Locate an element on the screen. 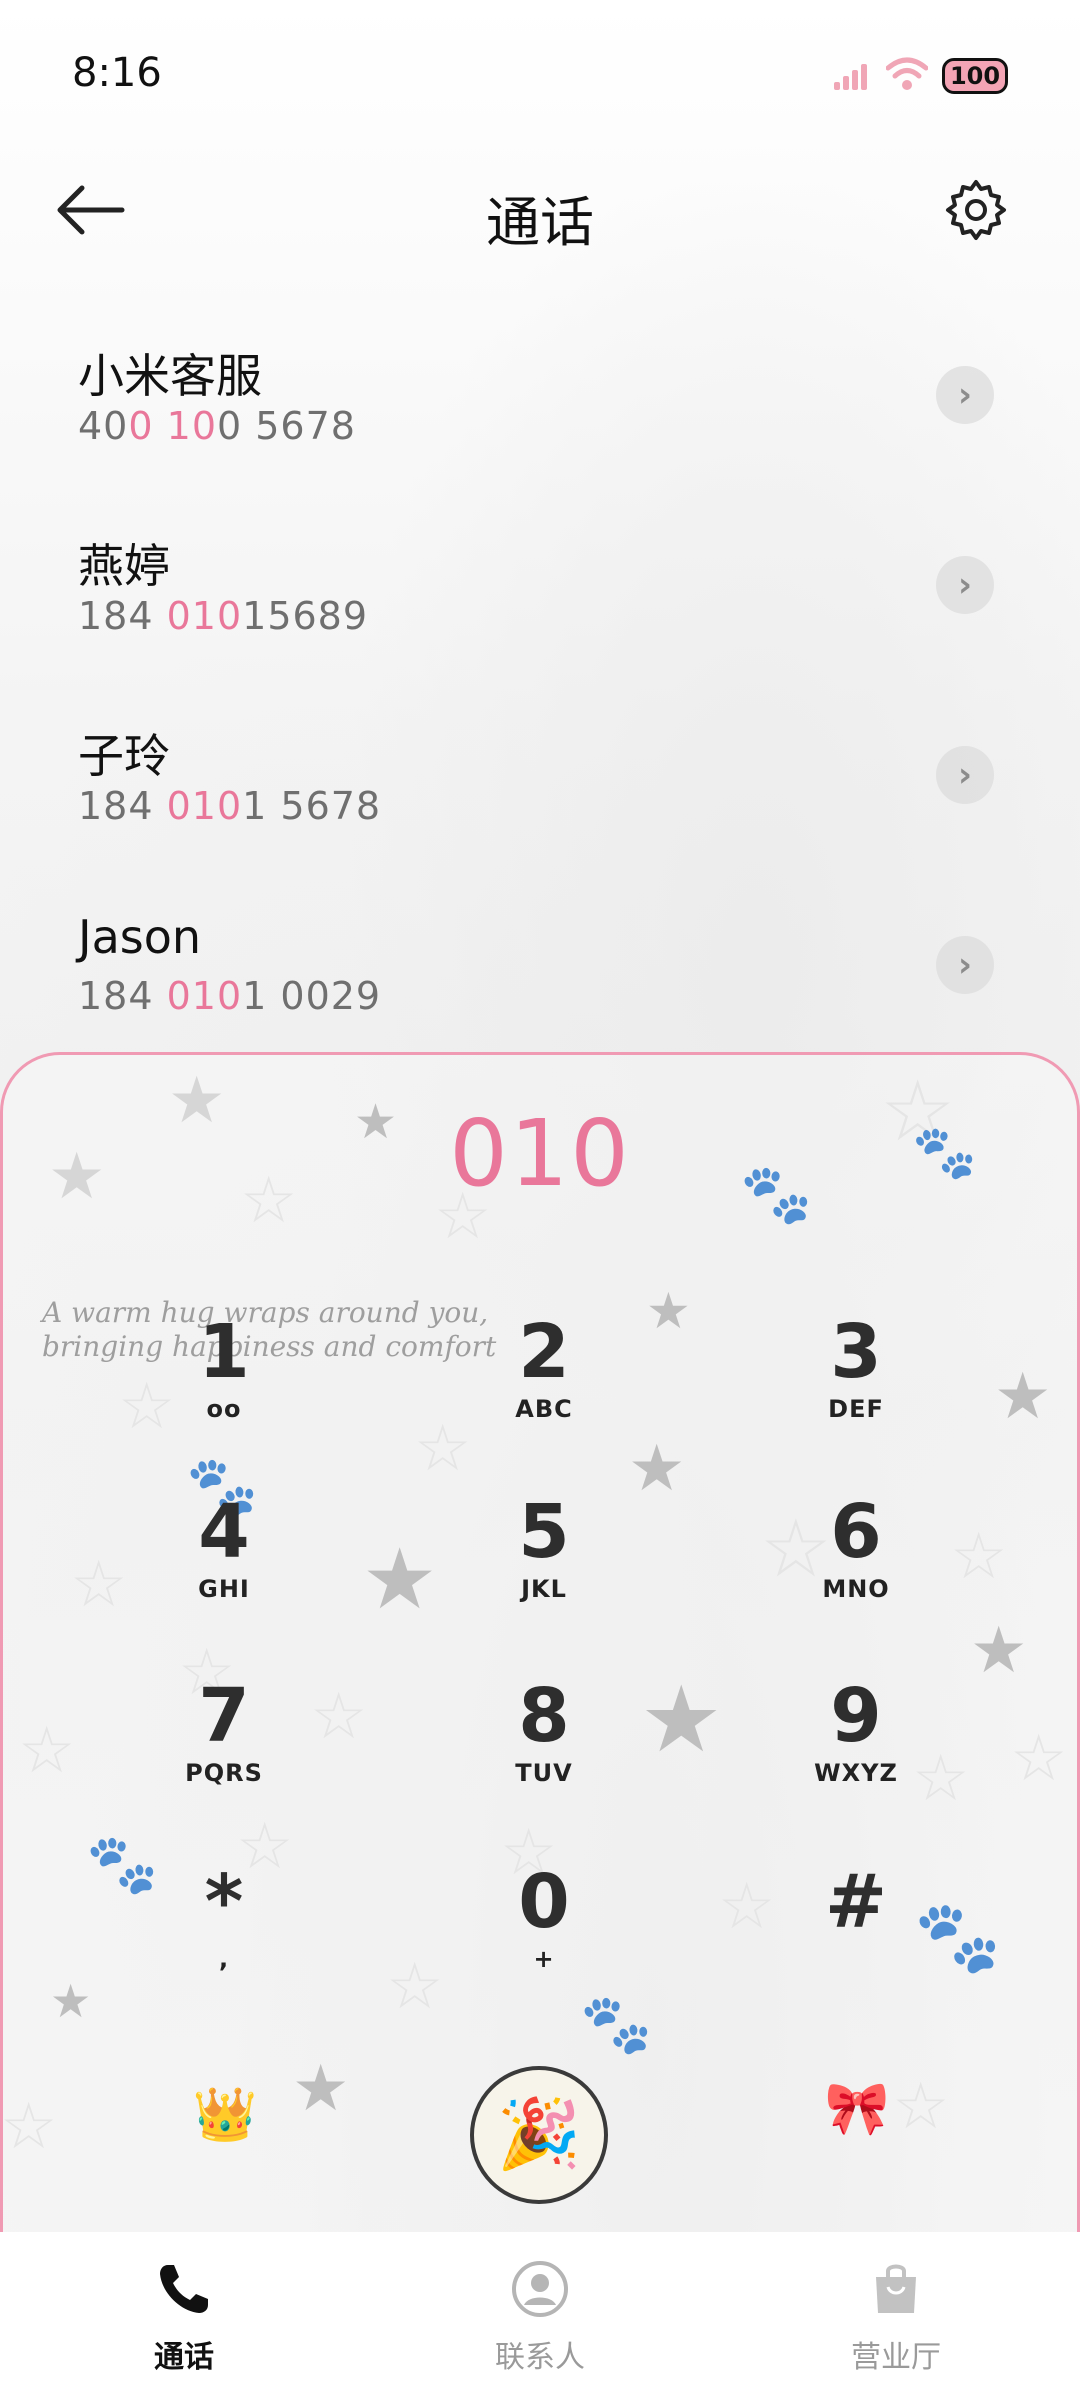 This screenshot has width=1080, height=2402. voicemail-icon: ᴏᴏ is located at coordinates (224, 1409).